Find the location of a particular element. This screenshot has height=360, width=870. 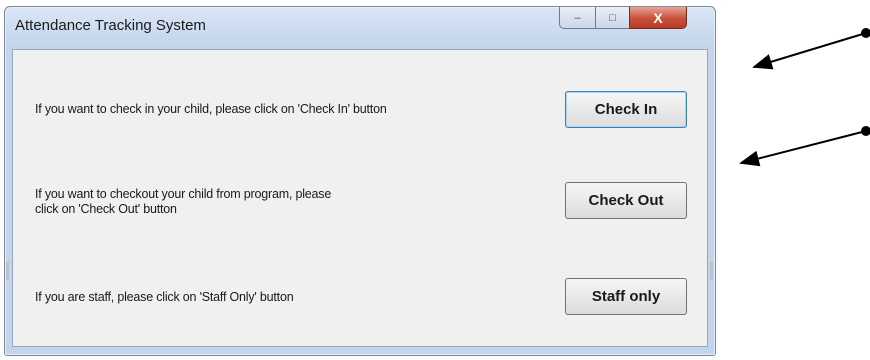

arrow-bottom is located at coordinates (804, 146).